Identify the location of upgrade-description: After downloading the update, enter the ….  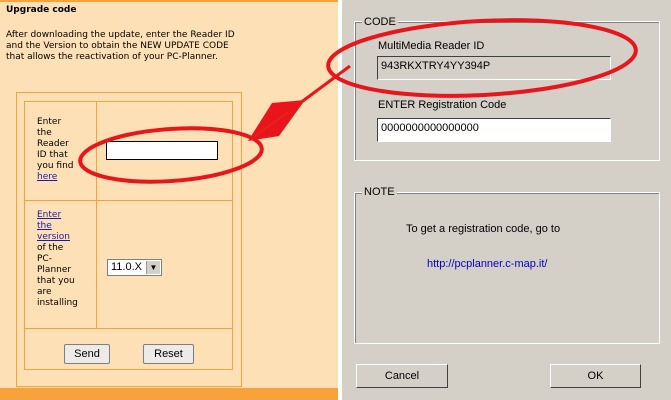
(120, 46).